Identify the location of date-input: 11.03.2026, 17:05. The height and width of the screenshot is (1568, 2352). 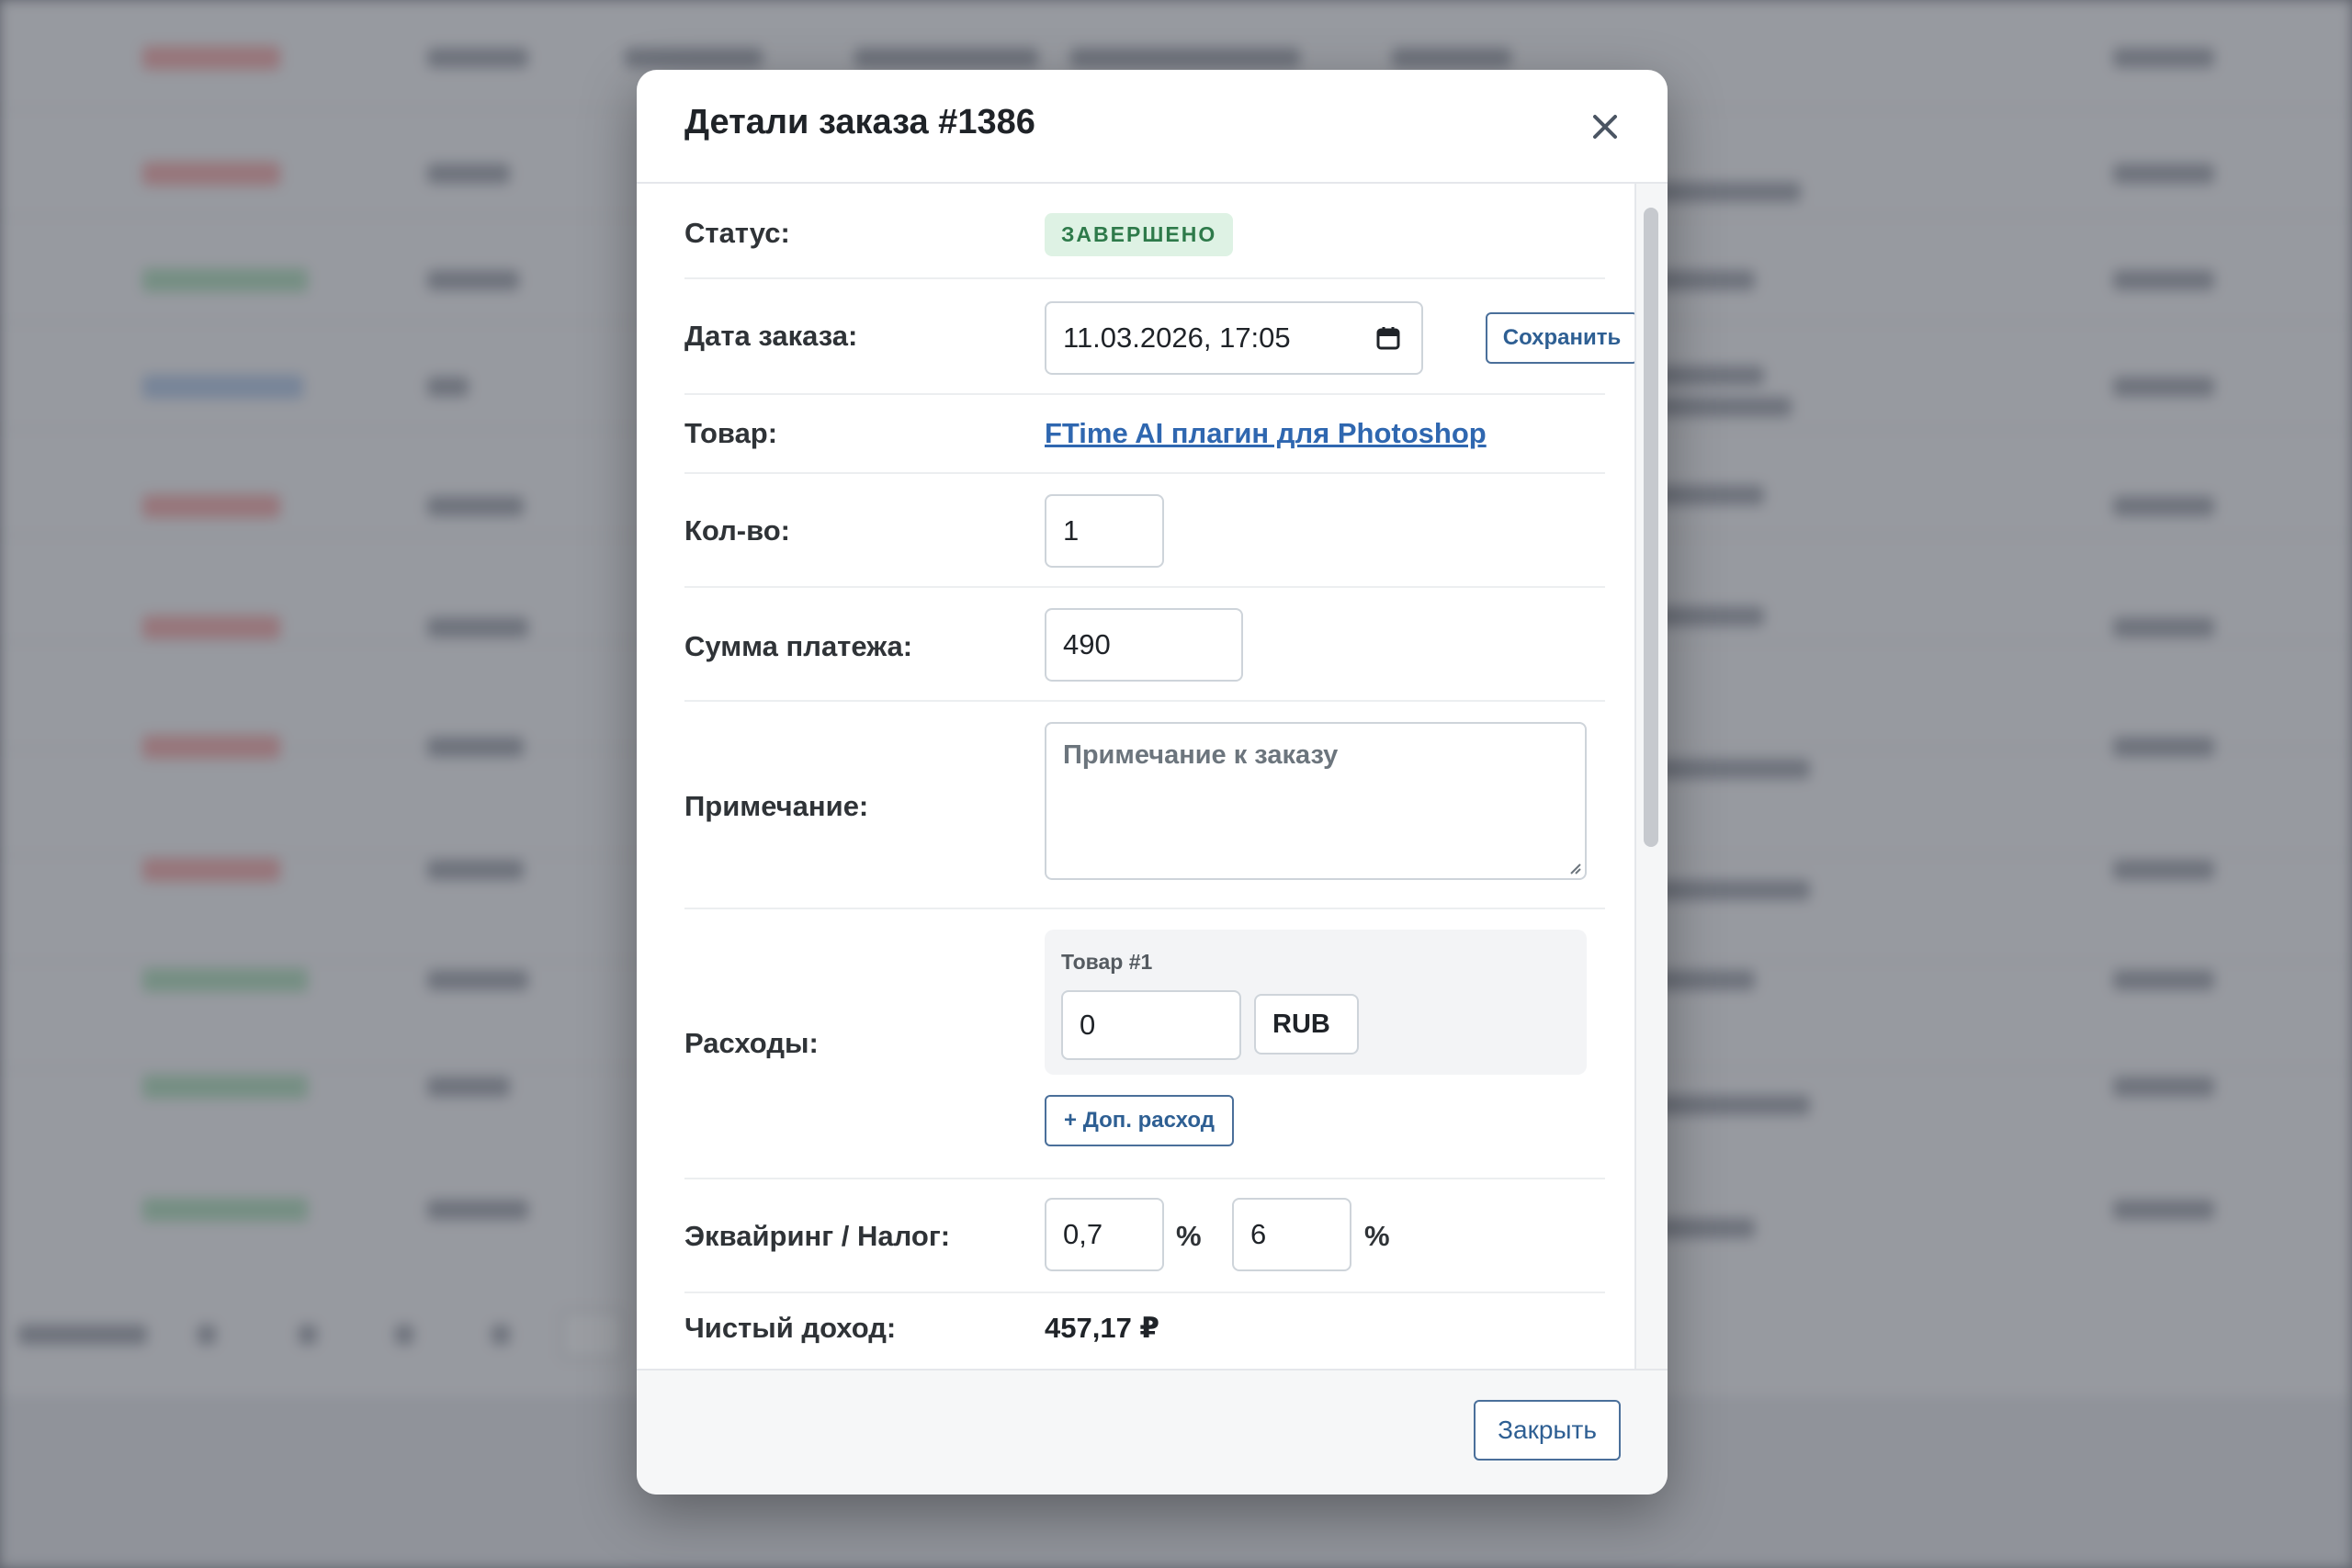
(1234, 338).